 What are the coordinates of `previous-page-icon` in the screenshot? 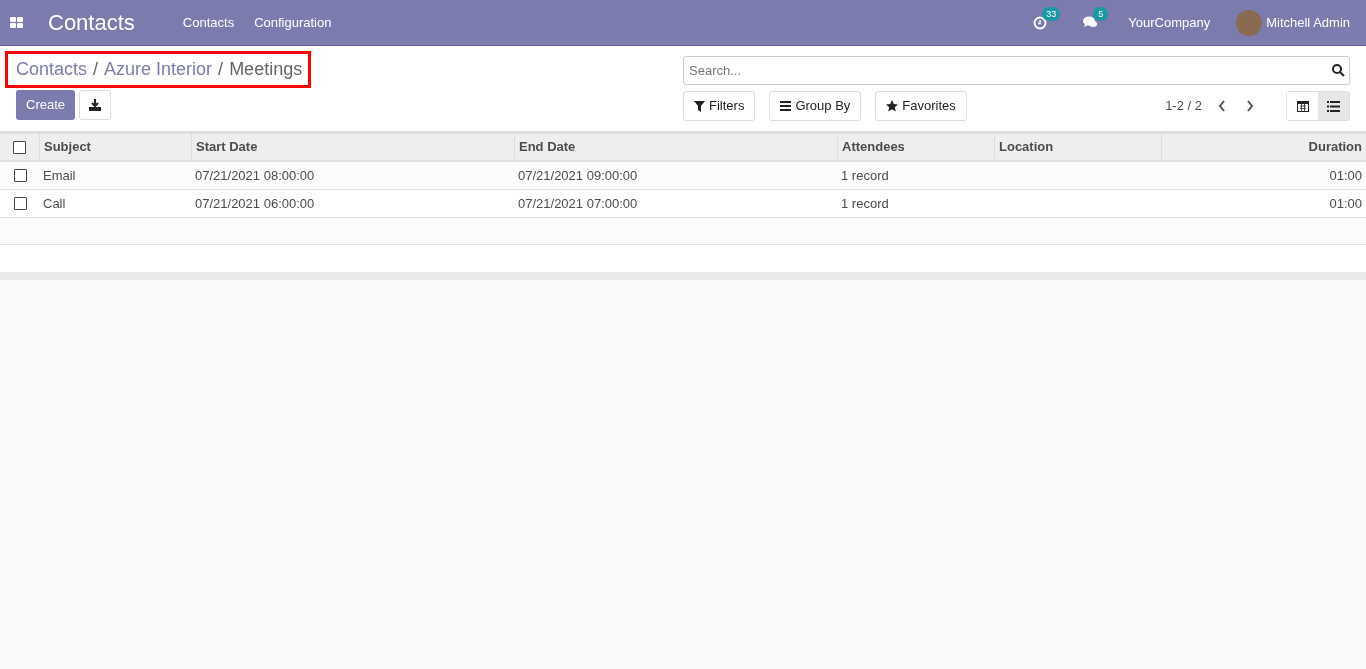 It's located at (1222, 106).